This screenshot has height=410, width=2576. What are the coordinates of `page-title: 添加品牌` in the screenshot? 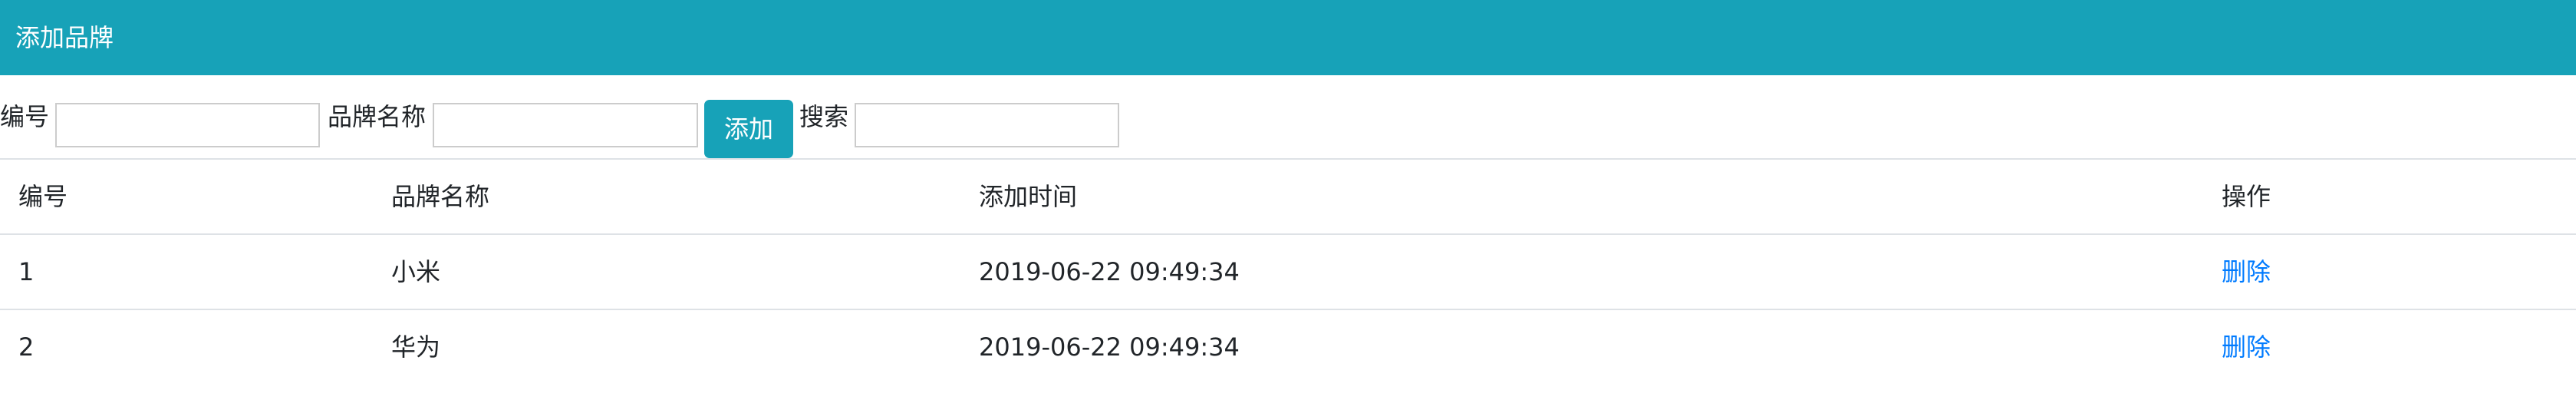 It's located at (64, 37).